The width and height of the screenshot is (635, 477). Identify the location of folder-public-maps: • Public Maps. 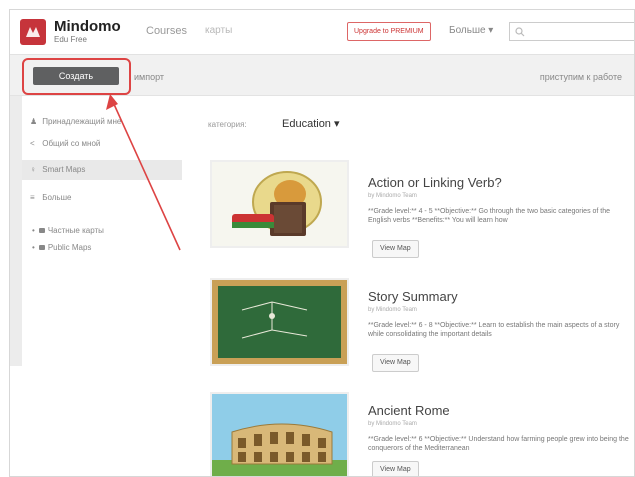
(61, 247).